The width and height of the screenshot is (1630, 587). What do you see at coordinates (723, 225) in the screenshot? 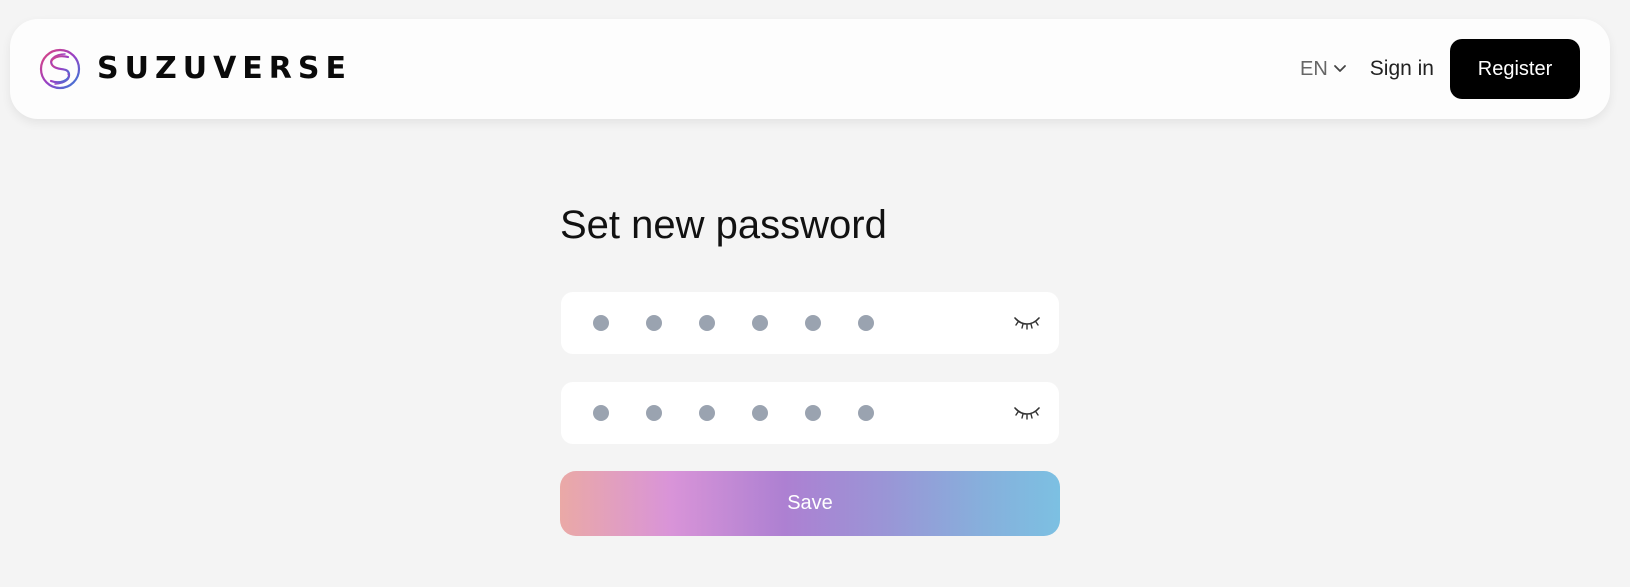
I see `page-title: Set new password` at bounding box center [723, 225].